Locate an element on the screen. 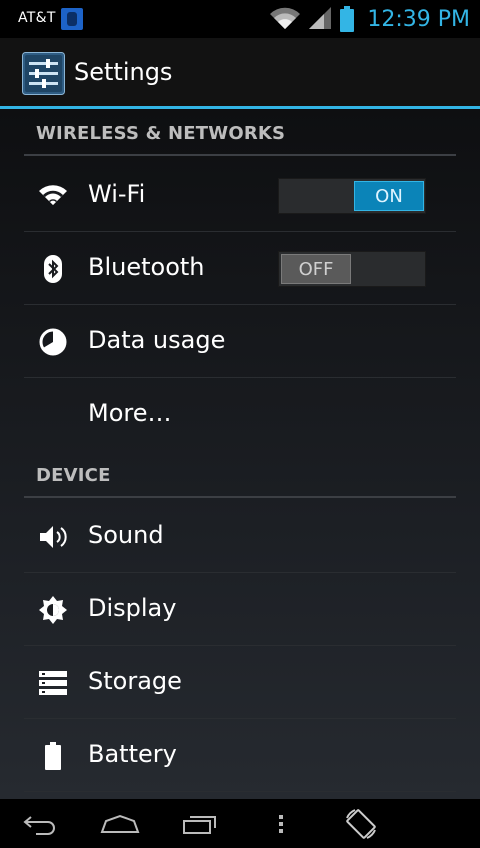 This screenshot has height=848, width=480. menu-overflow-icon is located at coordinates (281, 824).